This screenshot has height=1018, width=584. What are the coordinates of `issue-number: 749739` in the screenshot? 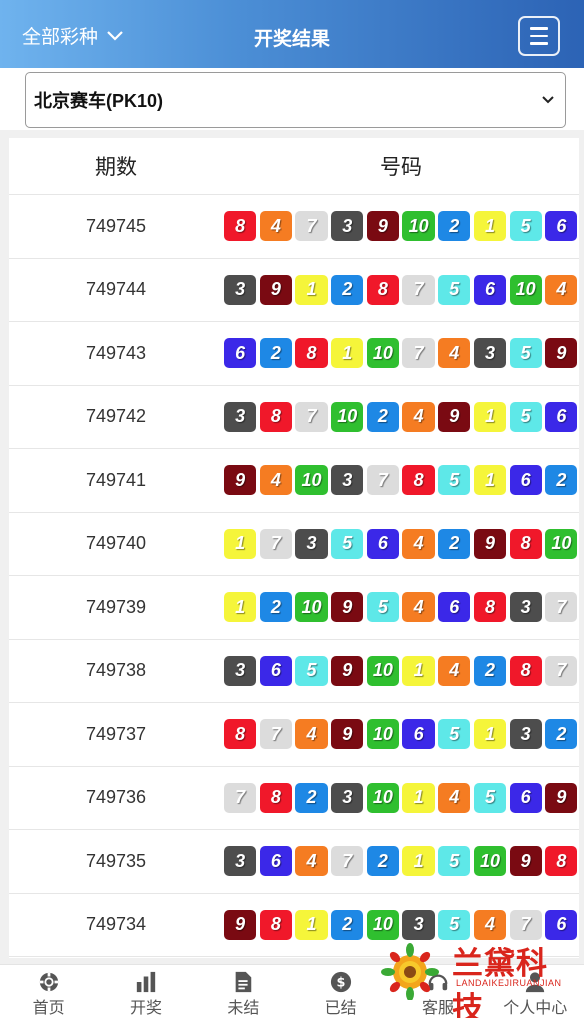 It's located at (116, 606).